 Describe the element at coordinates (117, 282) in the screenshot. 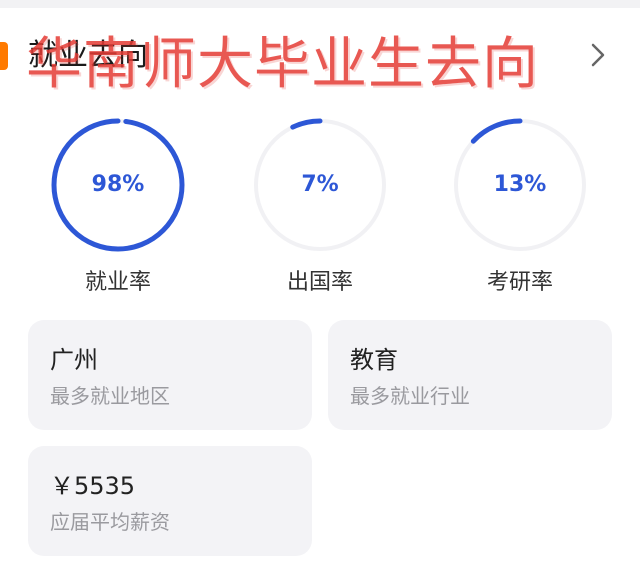

I see `stat-label: 就业率` at that location.